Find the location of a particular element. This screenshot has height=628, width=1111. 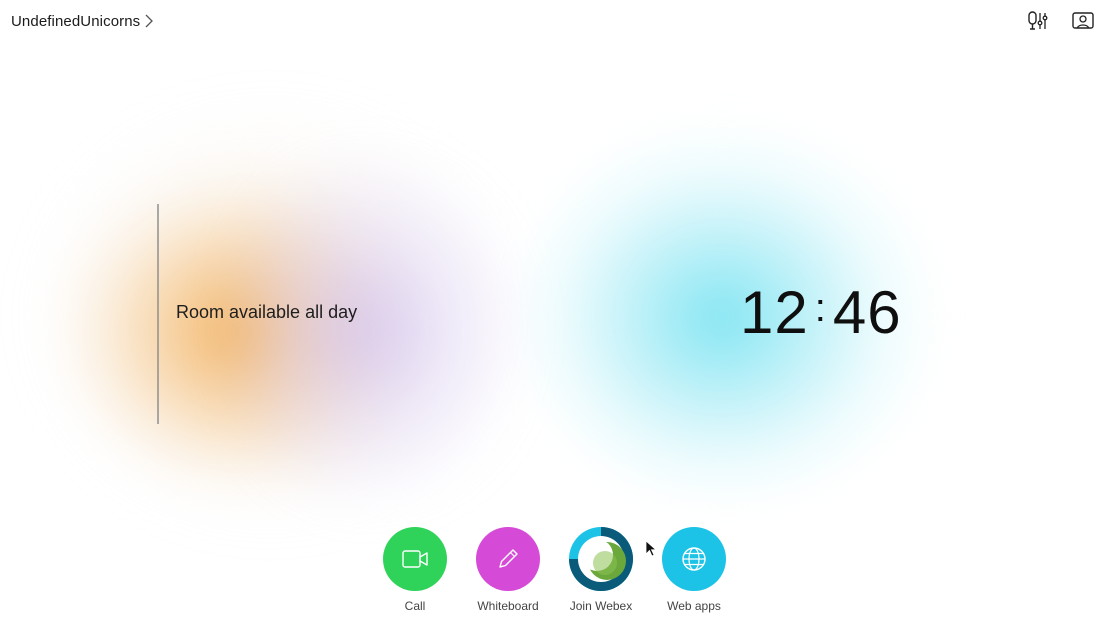

clock-minutes: 46 is located at coordinates (867, 312).